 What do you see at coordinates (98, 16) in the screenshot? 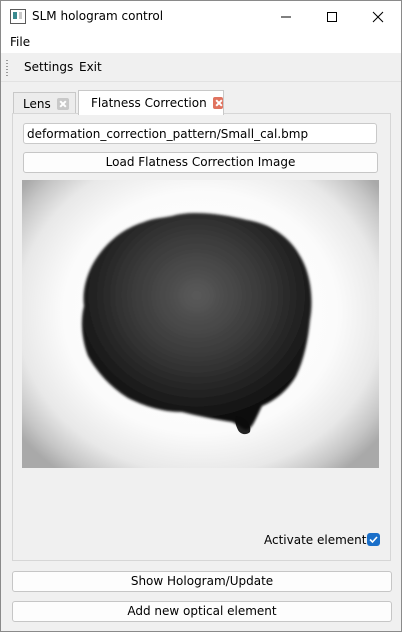
I see `window-title: SLM hologram control` at bounding box center [98, 16].